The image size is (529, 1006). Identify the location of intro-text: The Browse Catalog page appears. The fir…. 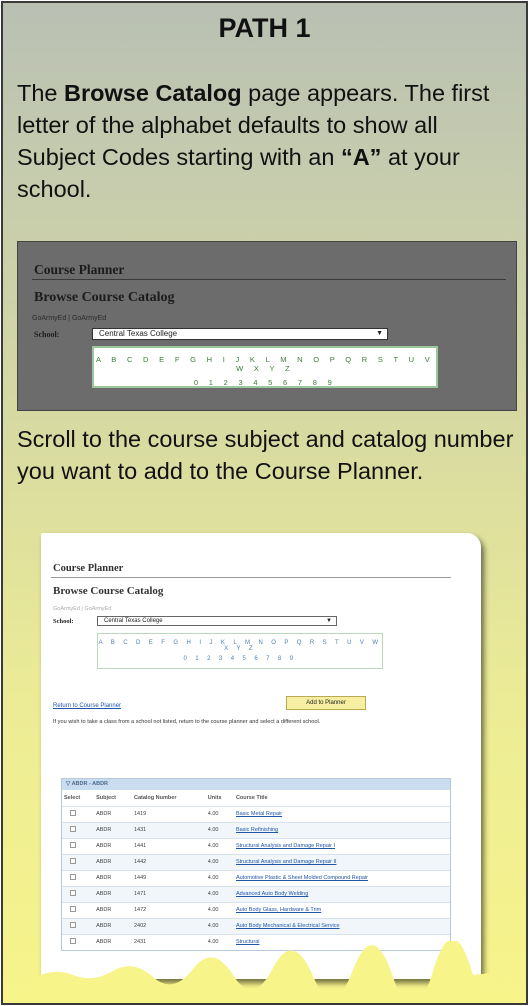
(269, 141).